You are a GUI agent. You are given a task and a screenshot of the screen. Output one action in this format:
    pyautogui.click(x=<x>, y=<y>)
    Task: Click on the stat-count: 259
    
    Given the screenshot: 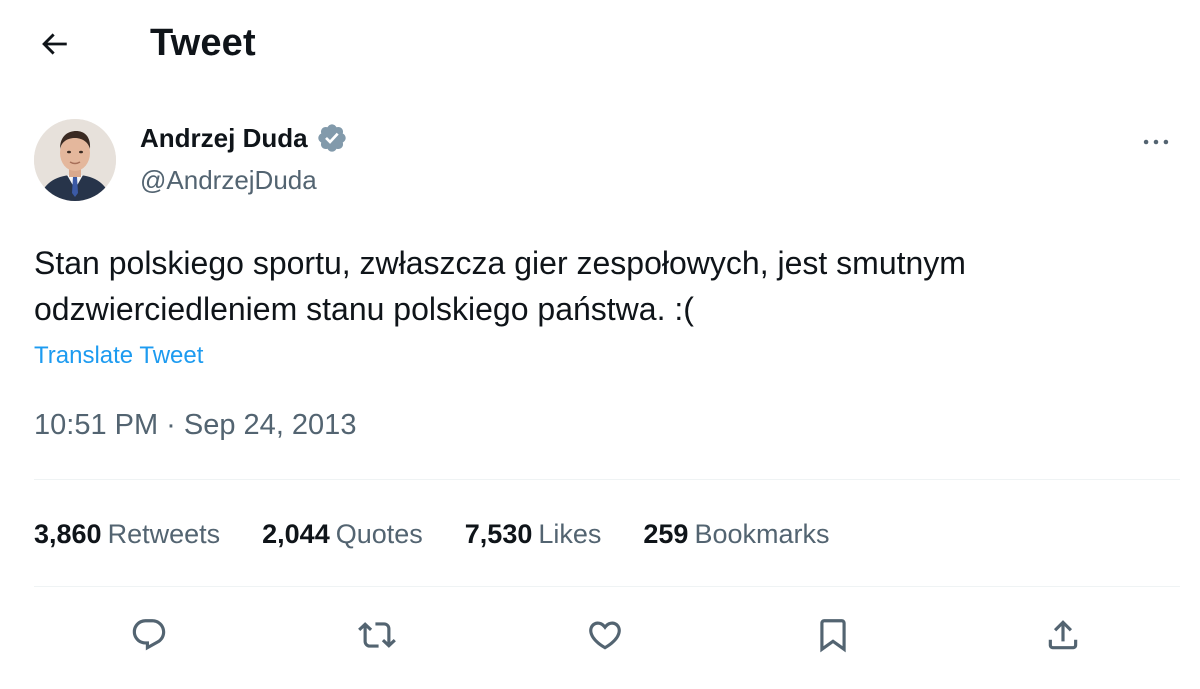 What is the action you would take?
    pyautogui.click(x=666, y=533)
    